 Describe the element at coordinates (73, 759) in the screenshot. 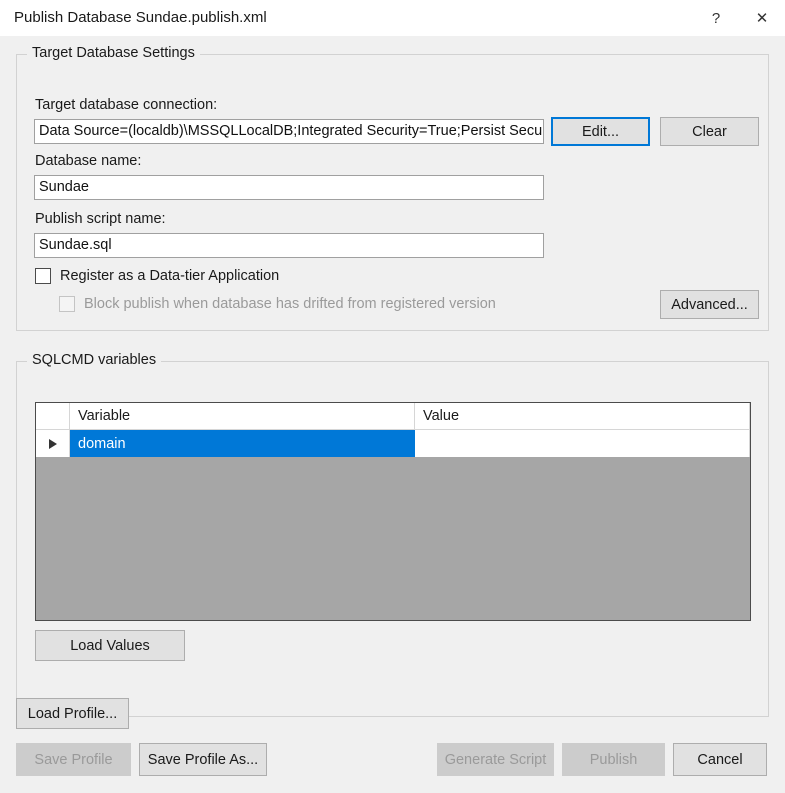

I see `save-profile-button: Save Profile` at that location.